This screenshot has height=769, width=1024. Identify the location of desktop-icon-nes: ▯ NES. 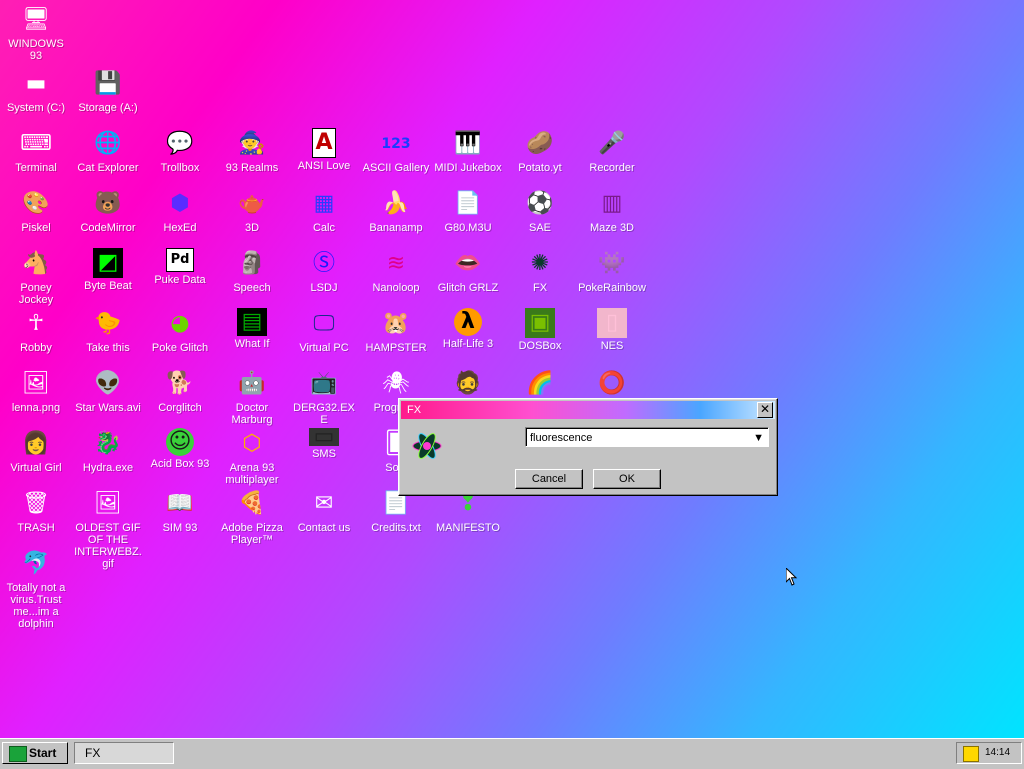
(612, 330).